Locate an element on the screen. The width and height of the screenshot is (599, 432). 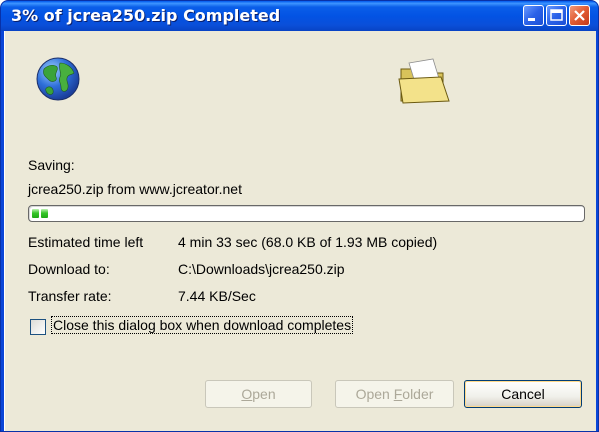
cancel-button-label: Cancel is located at coordinates (523, 394).